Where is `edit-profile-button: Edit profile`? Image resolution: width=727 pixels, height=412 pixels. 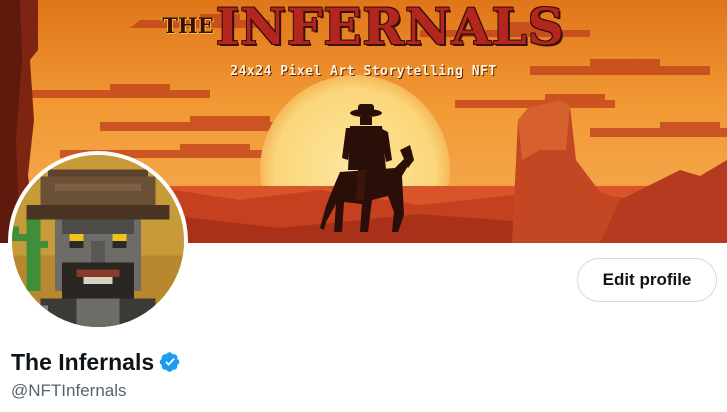 edit-profile-button: Edit profile is located at coordinates (647, 280).